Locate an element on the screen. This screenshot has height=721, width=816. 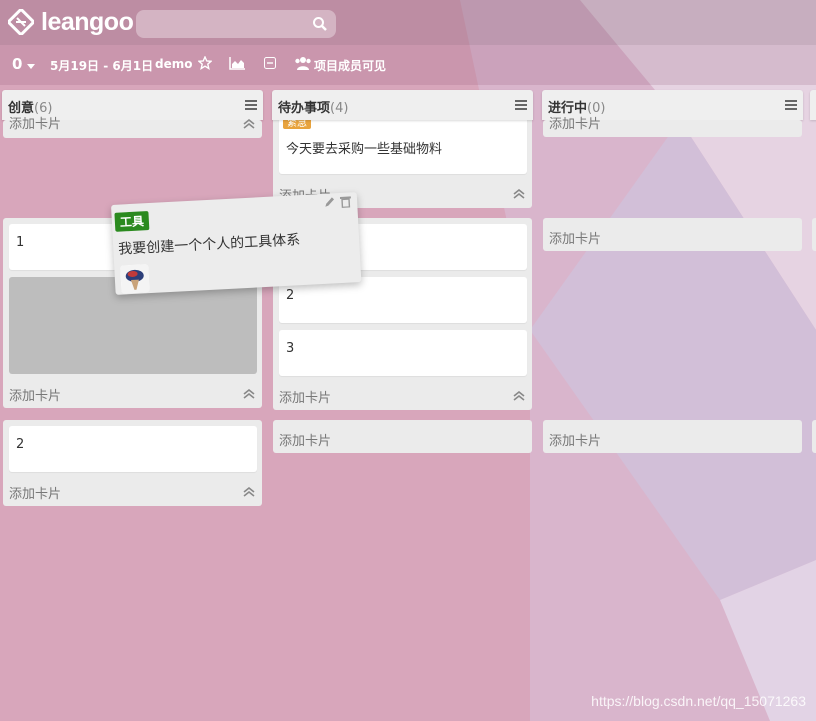
list-title: 待办事项(4) is located at coordinates (313, 108).